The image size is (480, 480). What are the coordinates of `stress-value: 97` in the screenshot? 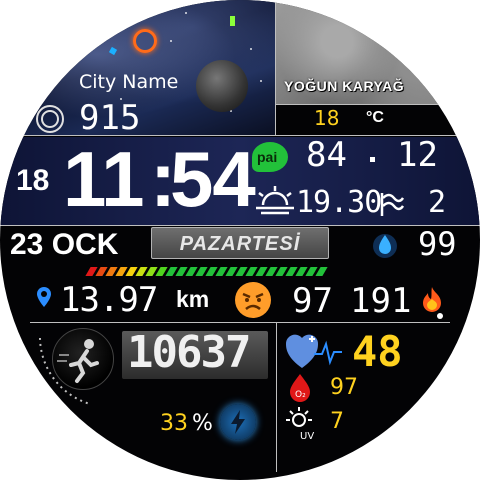 It's located at (312, 301).